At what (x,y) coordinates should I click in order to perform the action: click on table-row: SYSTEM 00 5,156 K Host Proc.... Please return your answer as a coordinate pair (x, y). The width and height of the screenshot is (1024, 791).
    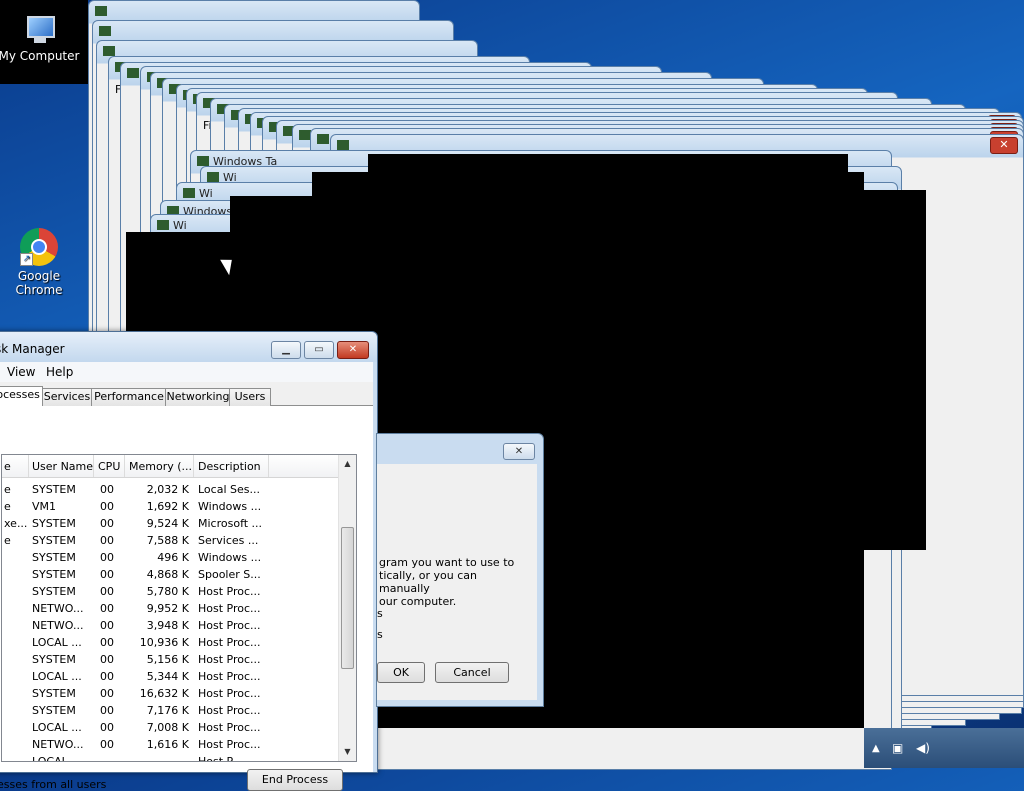
    Looking at the image, I should click on (170, 659).